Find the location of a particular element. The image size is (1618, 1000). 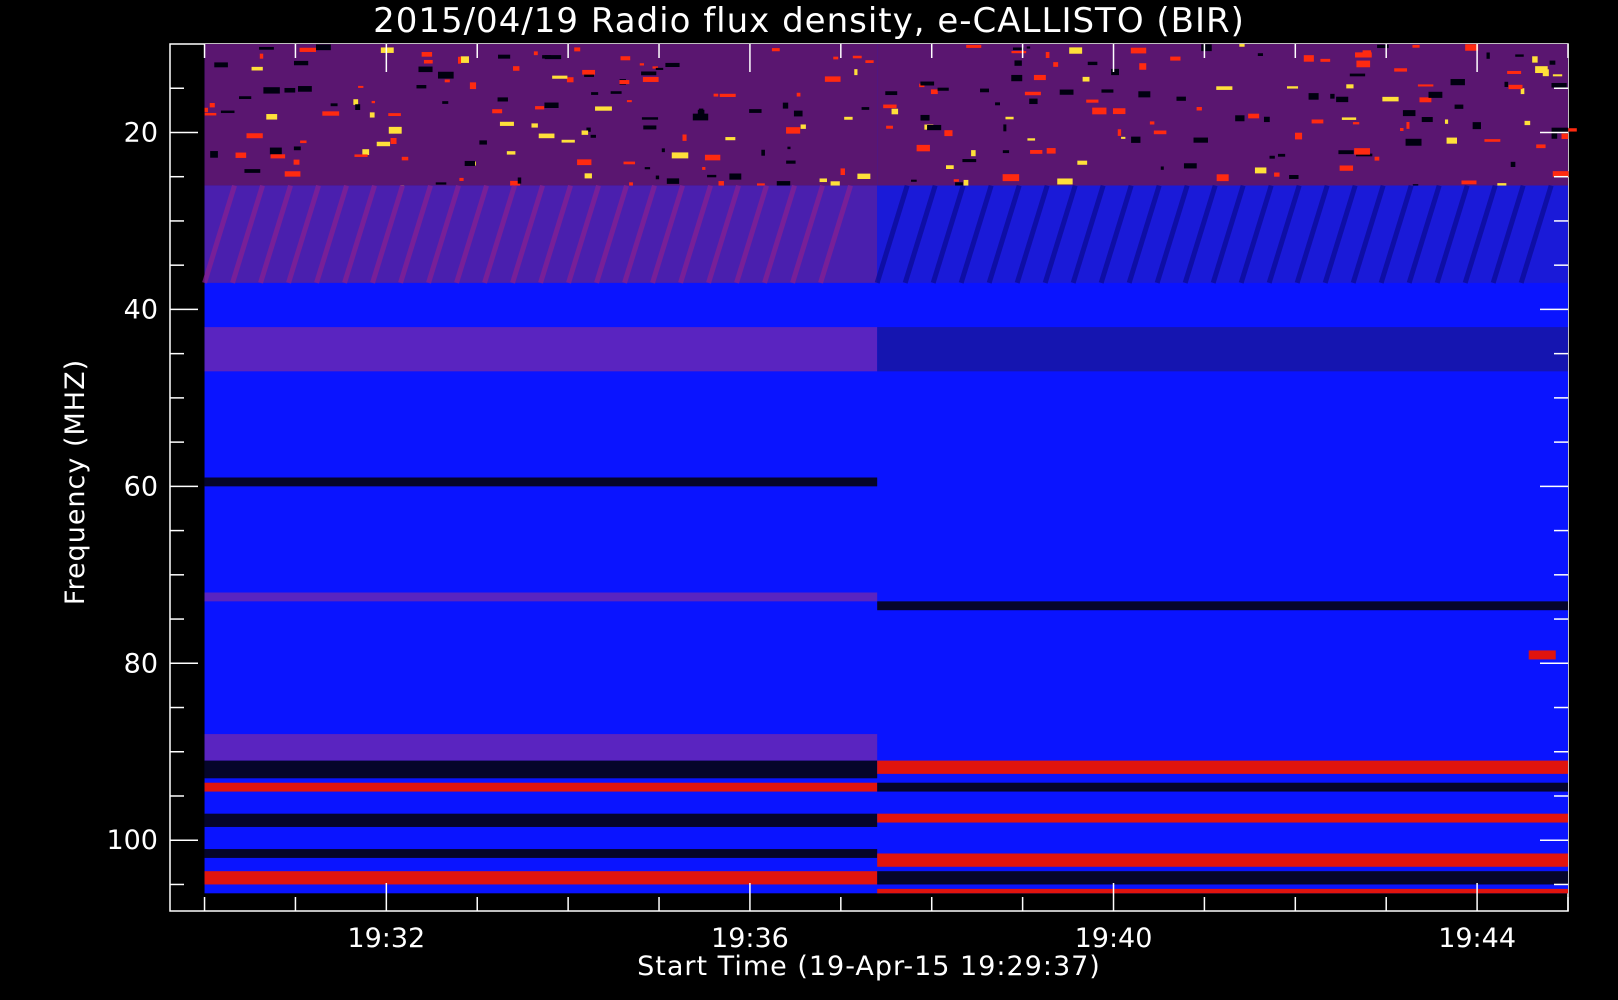

x-tick-label: 19:32 is located at coordinates (386, 938).